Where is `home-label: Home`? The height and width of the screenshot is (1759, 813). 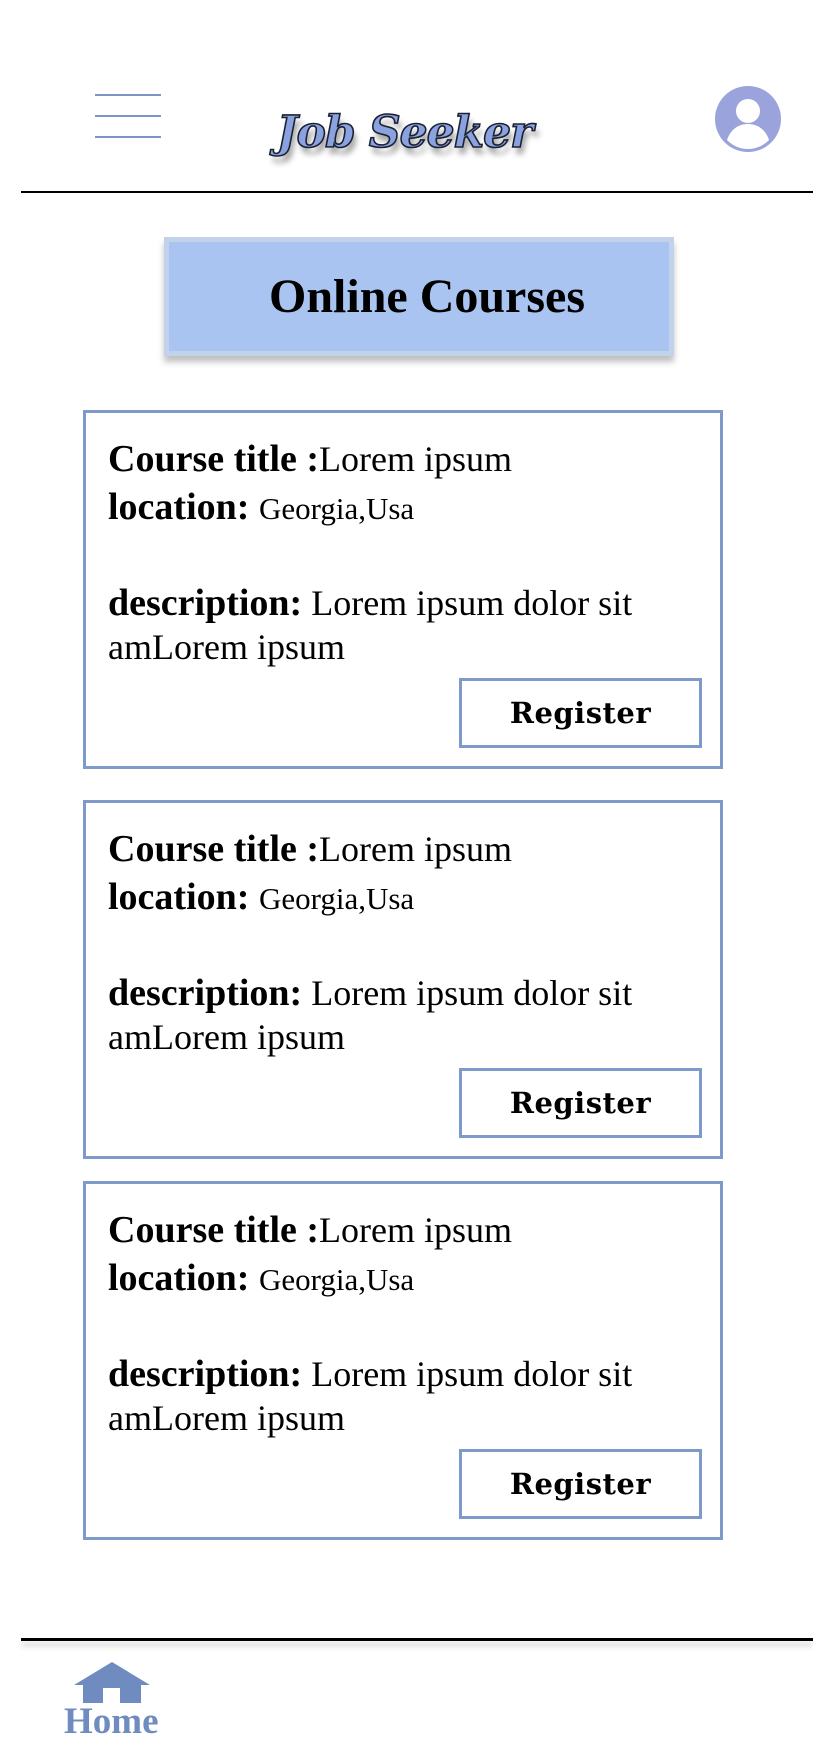
home-label: Home is located at coordinates (114, 1721).